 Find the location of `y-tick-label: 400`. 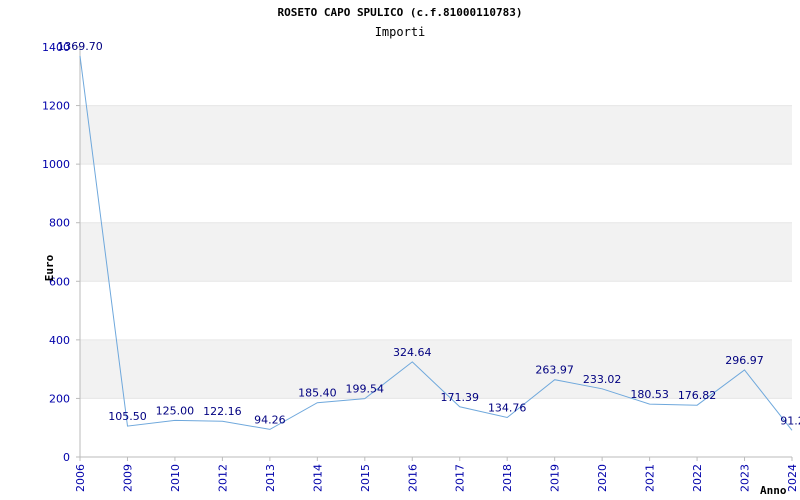

y-tick-label: 400 is located at coordinates (59, 340).